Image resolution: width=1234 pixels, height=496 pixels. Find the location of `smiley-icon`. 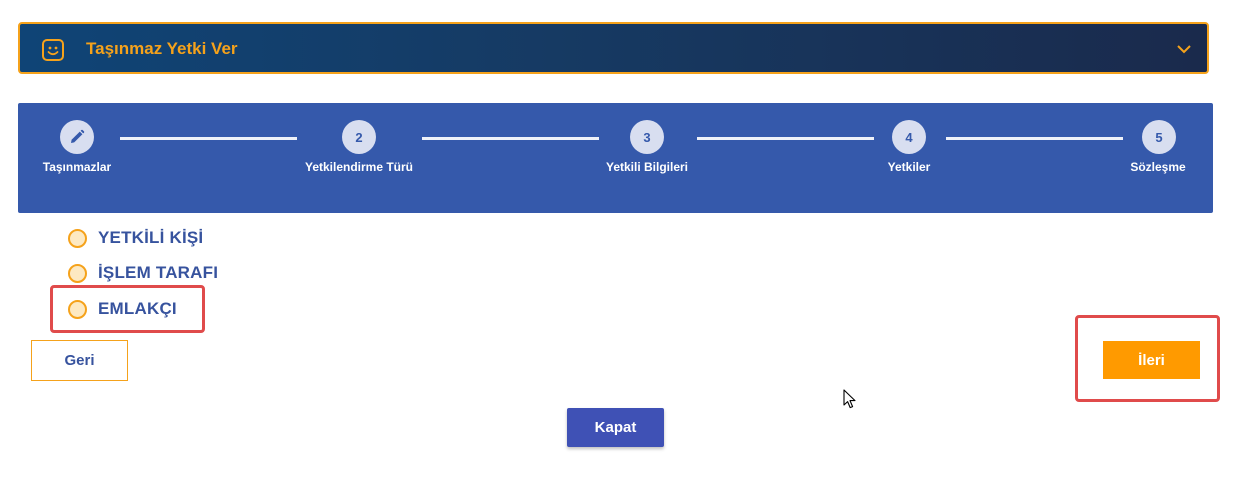

smiley-icon is located at coordinates (53, 50).